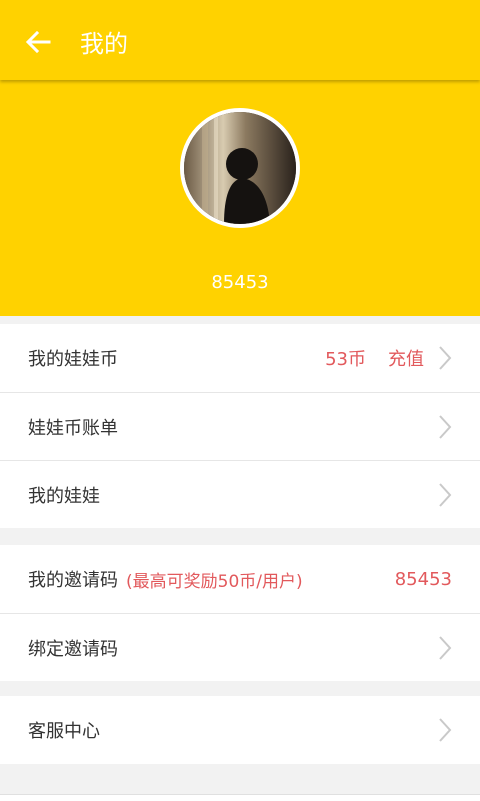  What do you see at coordinates (240, 358) in the screenshot?
I see `row-my-coins: 我的娃娃币 53币 充值` at bounding box center [240, 358].